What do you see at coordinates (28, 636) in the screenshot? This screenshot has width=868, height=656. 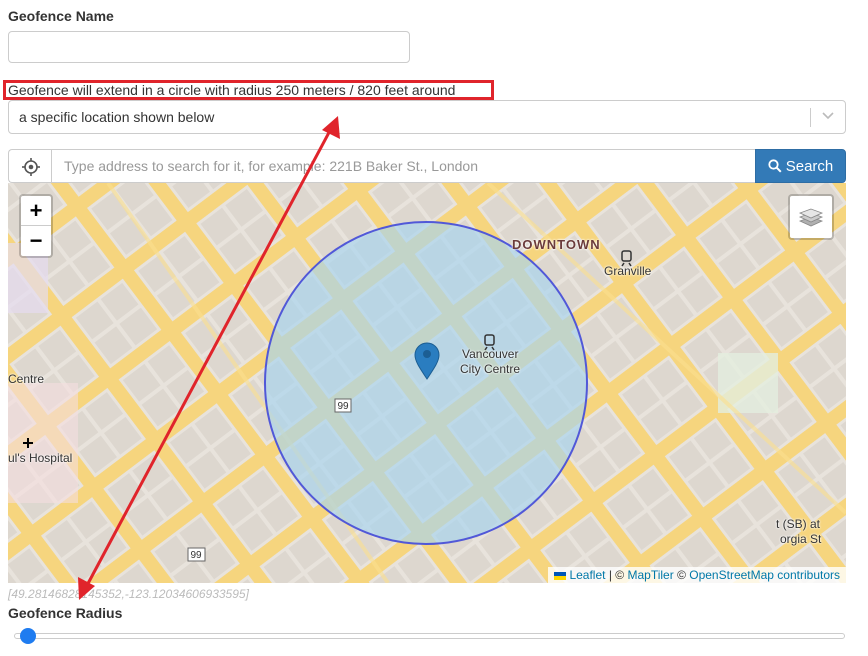 I see `radius-slider-thumb` at bounding box center [28, 636].